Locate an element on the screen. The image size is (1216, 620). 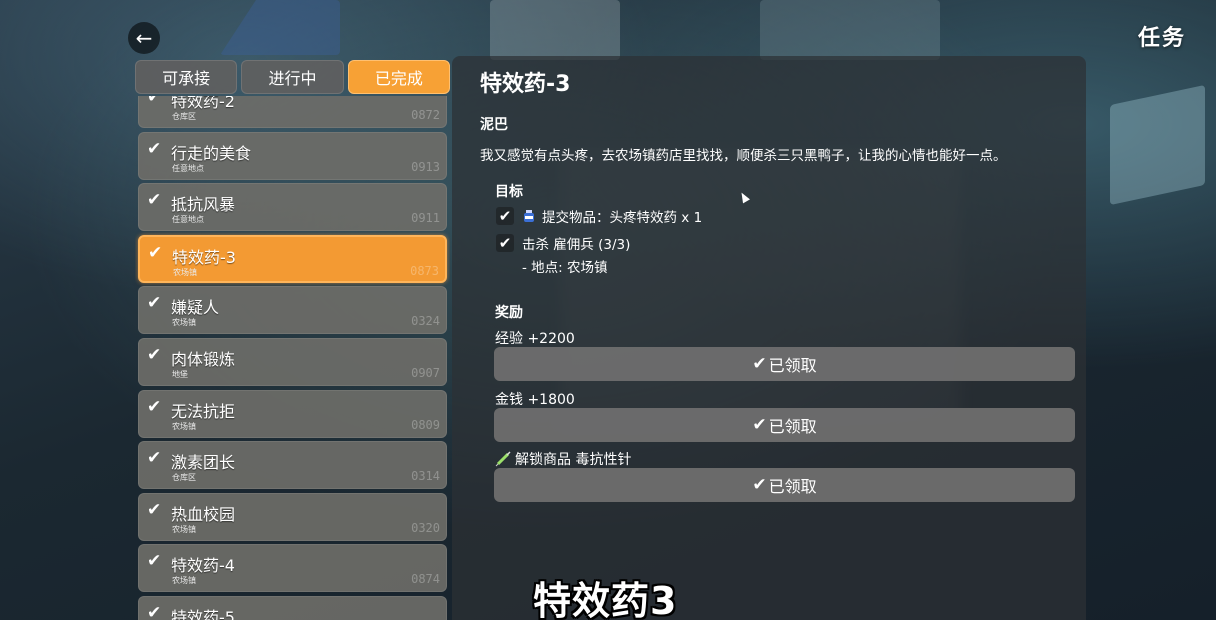
quest-name: 嫌疑人 is located at coordinates (195, 308).